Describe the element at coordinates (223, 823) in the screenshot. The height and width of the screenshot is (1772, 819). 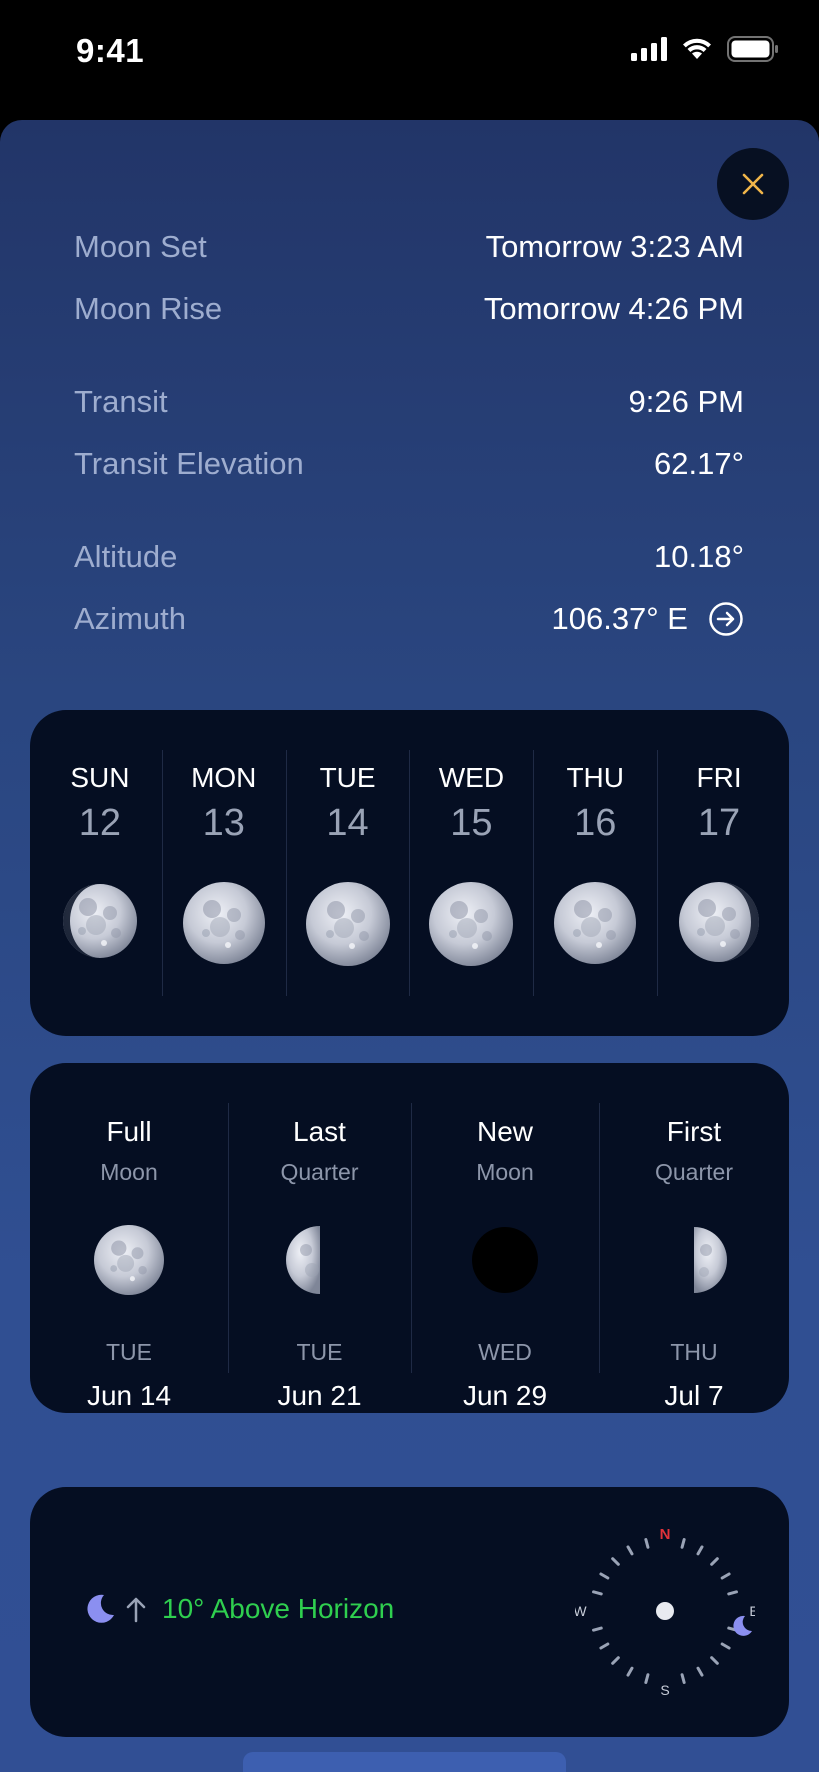
I see `day-number: 13` at that location.